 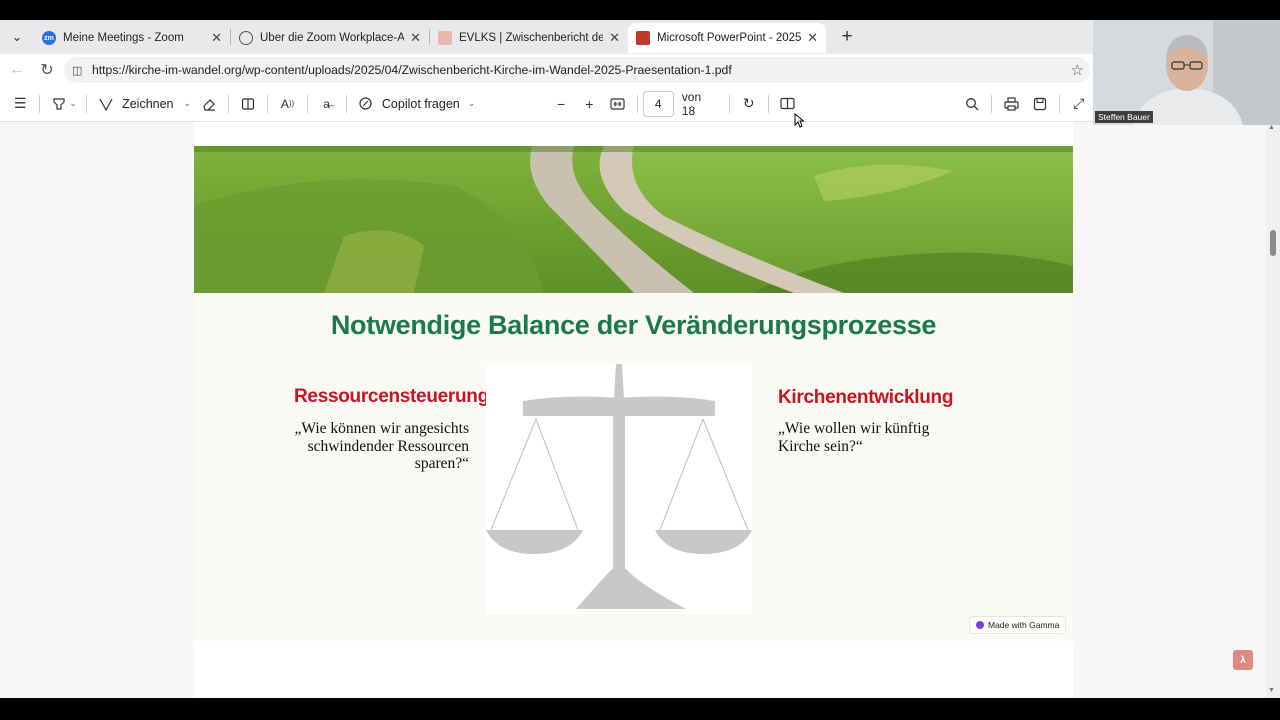 I want to click on page-number-input: 4, so click(x=658, y=103).